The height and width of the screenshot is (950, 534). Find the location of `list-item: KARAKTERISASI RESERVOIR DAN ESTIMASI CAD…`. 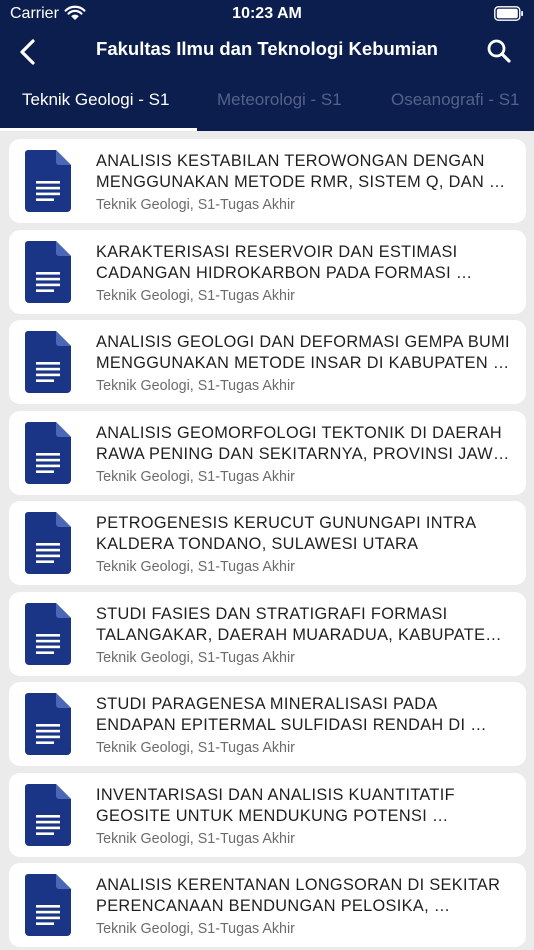

list-item: KARAKTERISASI RESERVOIR DAN ESTIMASI CAD… is located at coordinates (267, 271).